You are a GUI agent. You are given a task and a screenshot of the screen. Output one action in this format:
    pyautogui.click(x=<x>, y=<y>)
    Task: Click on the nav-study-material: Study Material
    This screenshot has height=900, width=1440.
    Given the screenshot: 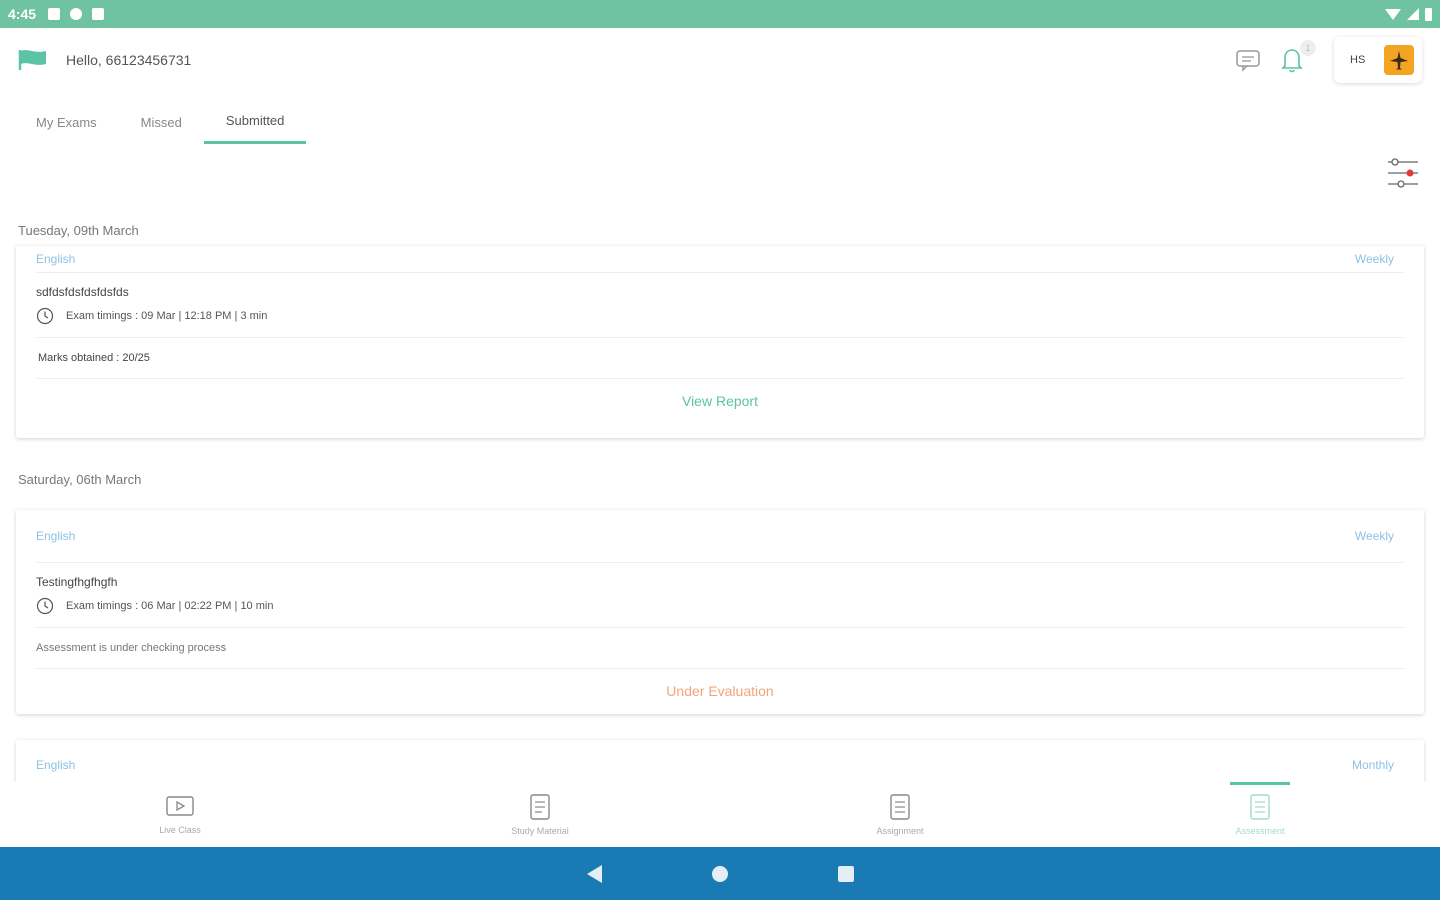 What is the action you would take?
    pyautogui.click(x=540, y=814)
    